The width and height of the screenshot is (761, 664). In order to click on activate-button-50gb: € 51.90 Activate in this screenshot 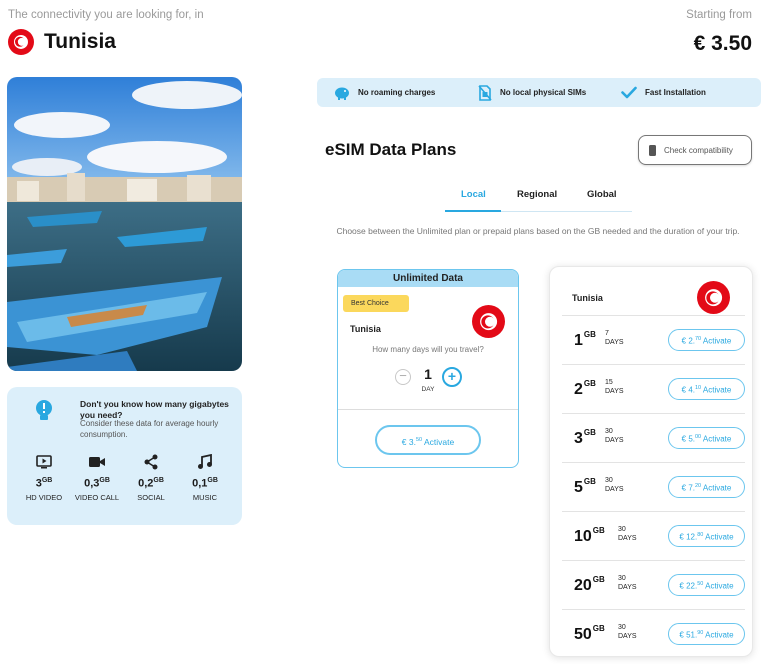, I will do `click(706, 634)`.